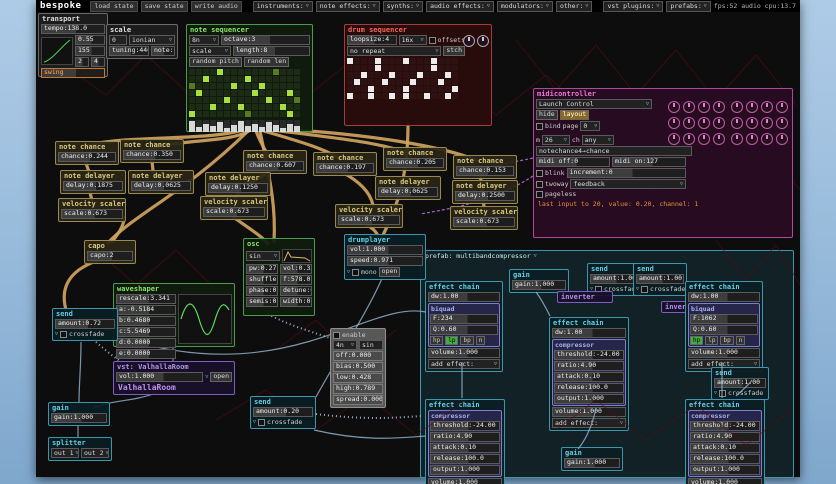 This screenshot has width=836, height=484. What do you see at coordinates (663, 194) in the screenshot?
I see `pageless-checkbox: pageless` at bounding box center [663, 194].